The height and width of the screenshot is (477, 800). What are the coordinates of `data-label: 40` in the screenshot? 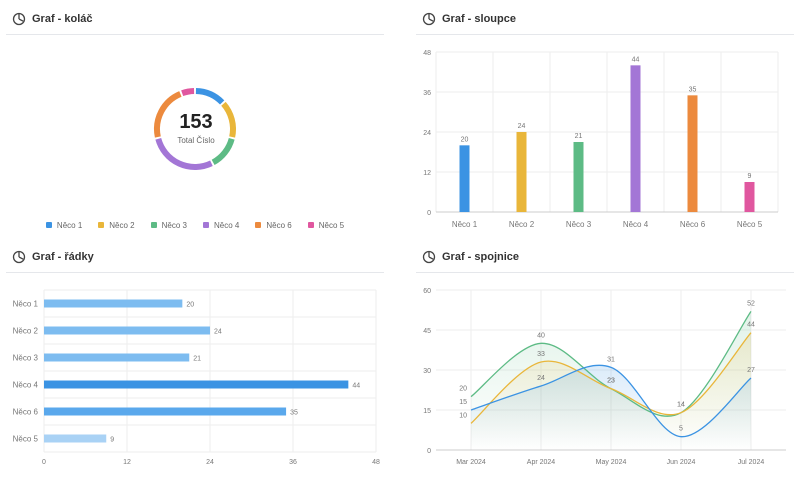 It's located at (541, 335).